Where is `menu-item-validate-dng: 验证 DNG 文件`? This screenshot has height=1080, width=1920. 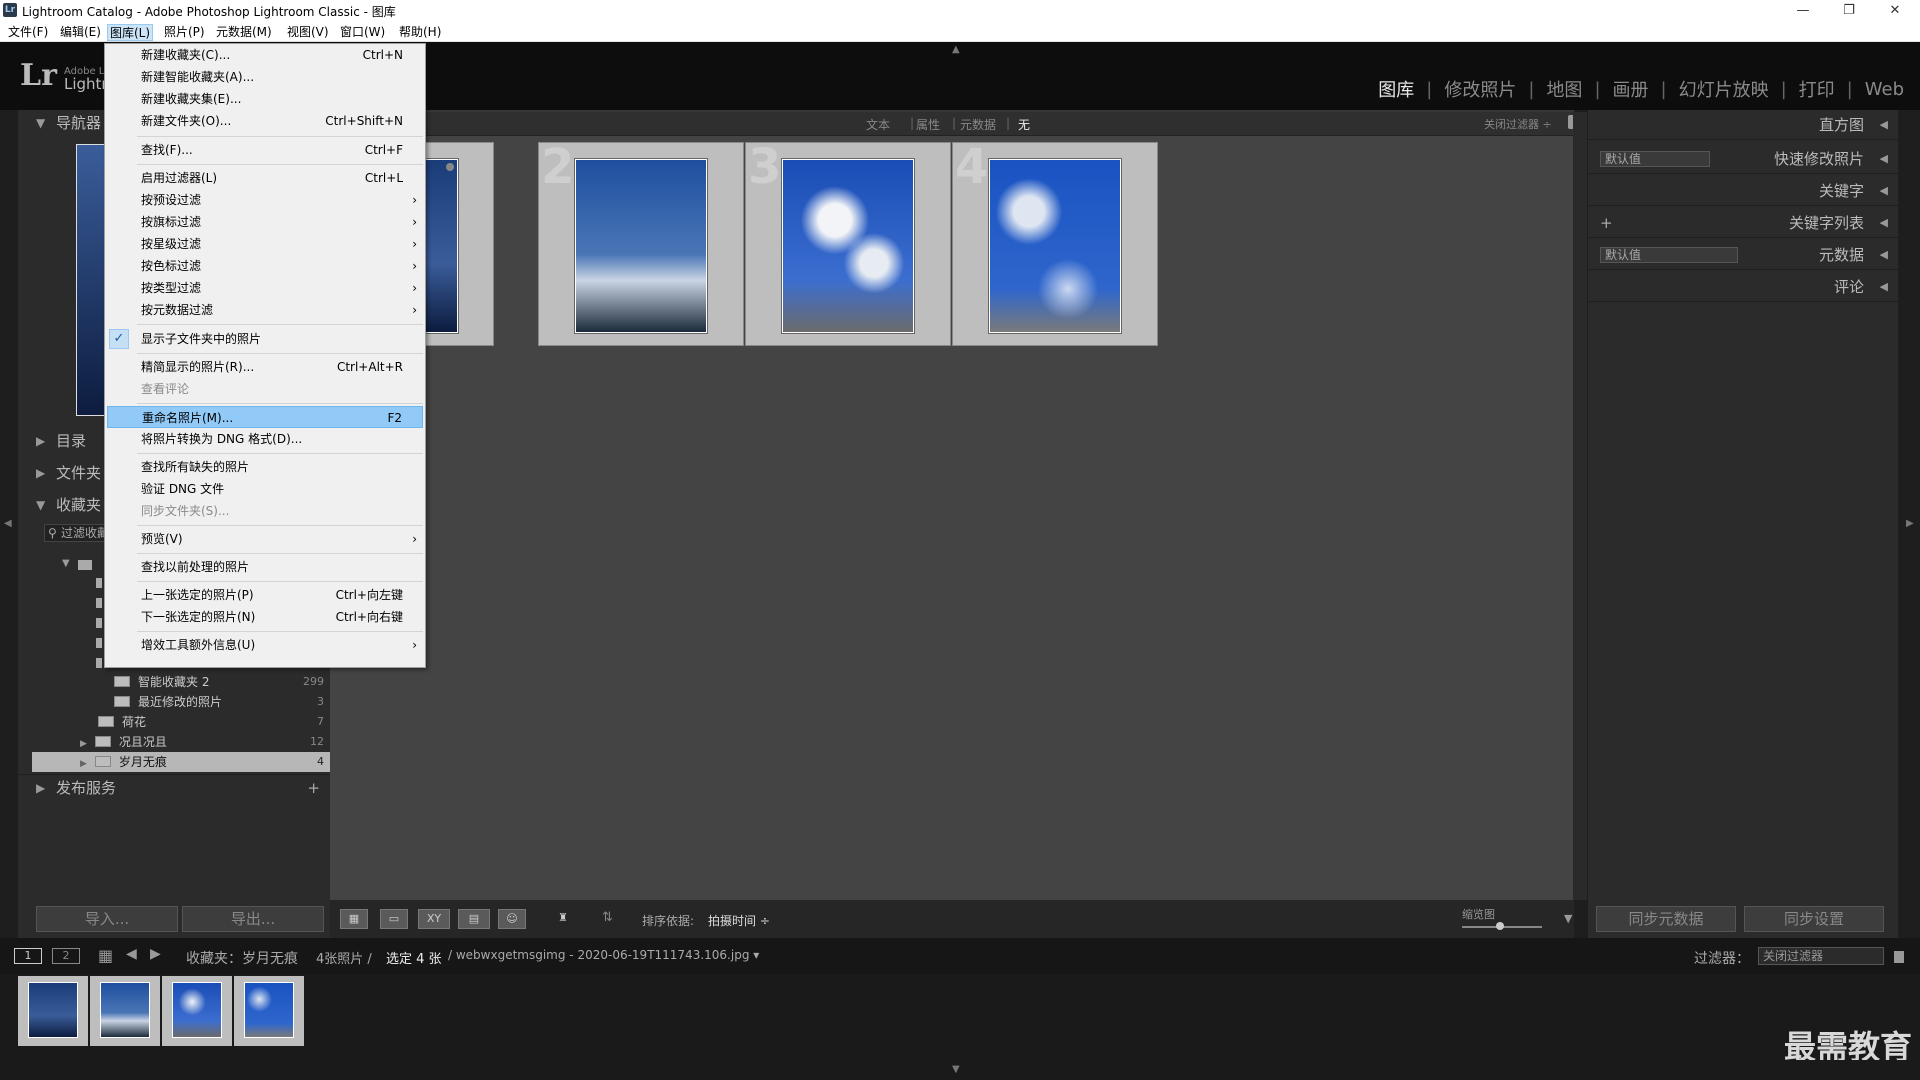
menu-item-validate-dng: 验证 DNG 文件 is located at coordinates (265, 489).